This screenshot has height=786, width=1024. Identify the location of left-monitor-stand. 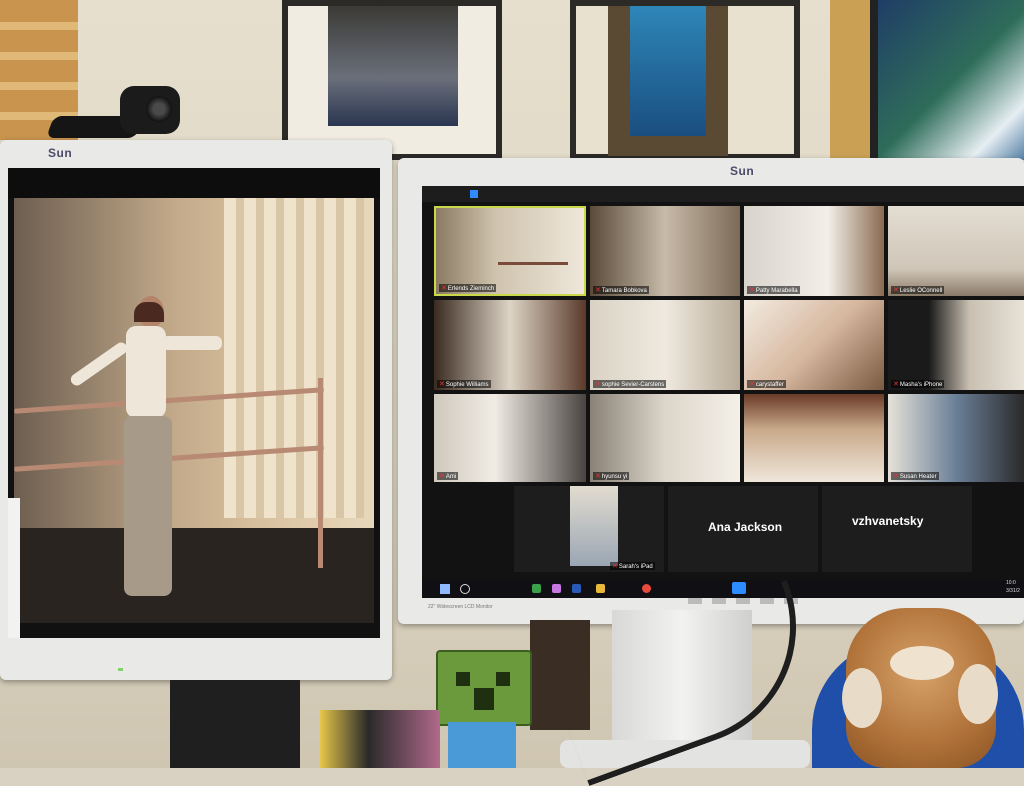
(235, 724).